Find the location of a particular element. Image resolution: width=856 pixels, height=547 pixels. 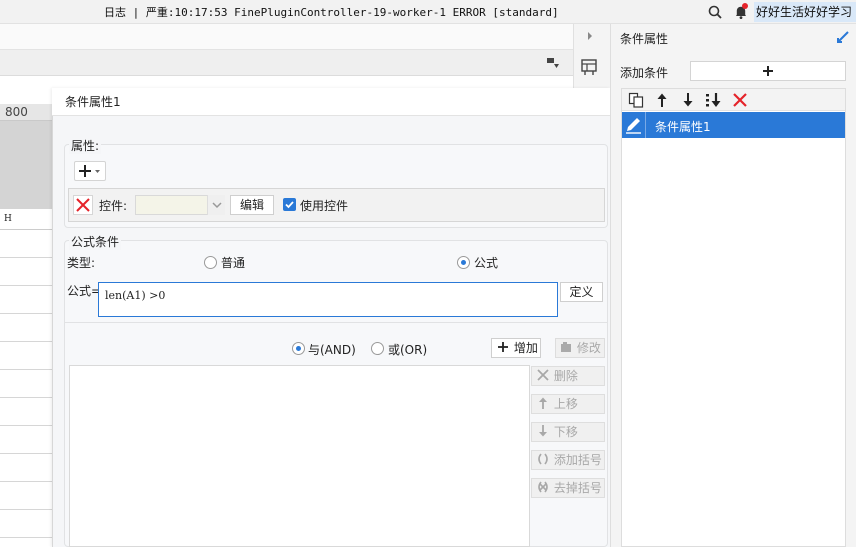

add-condition-button: 增加 is located at coordinates (516, 348).